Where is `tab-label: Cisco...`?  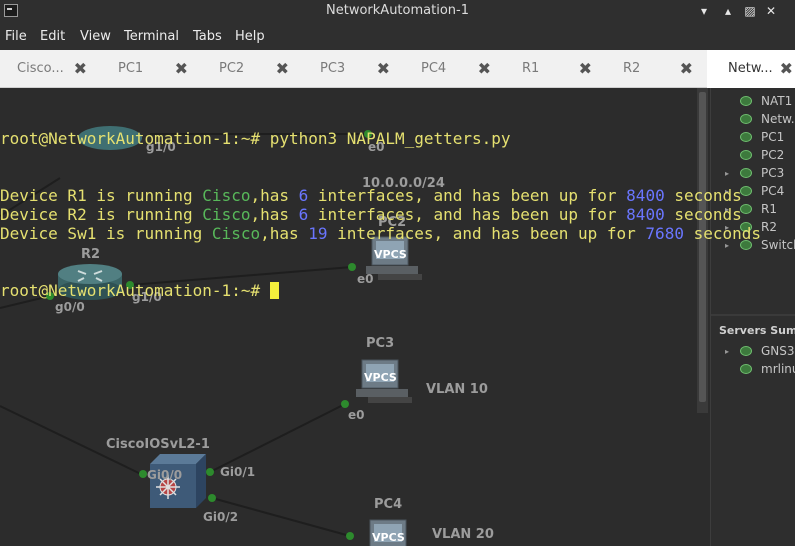 tab-label: Cisco... is located at coordinates (40, 68).